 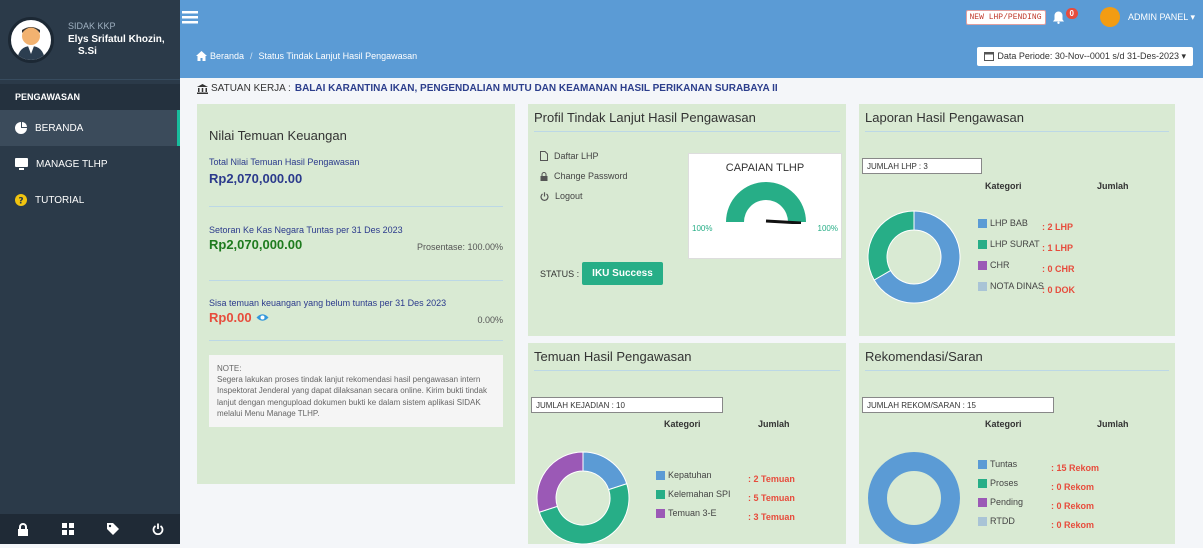 I want to click on legend-item: Tuntas, so click(x=997, y=464).